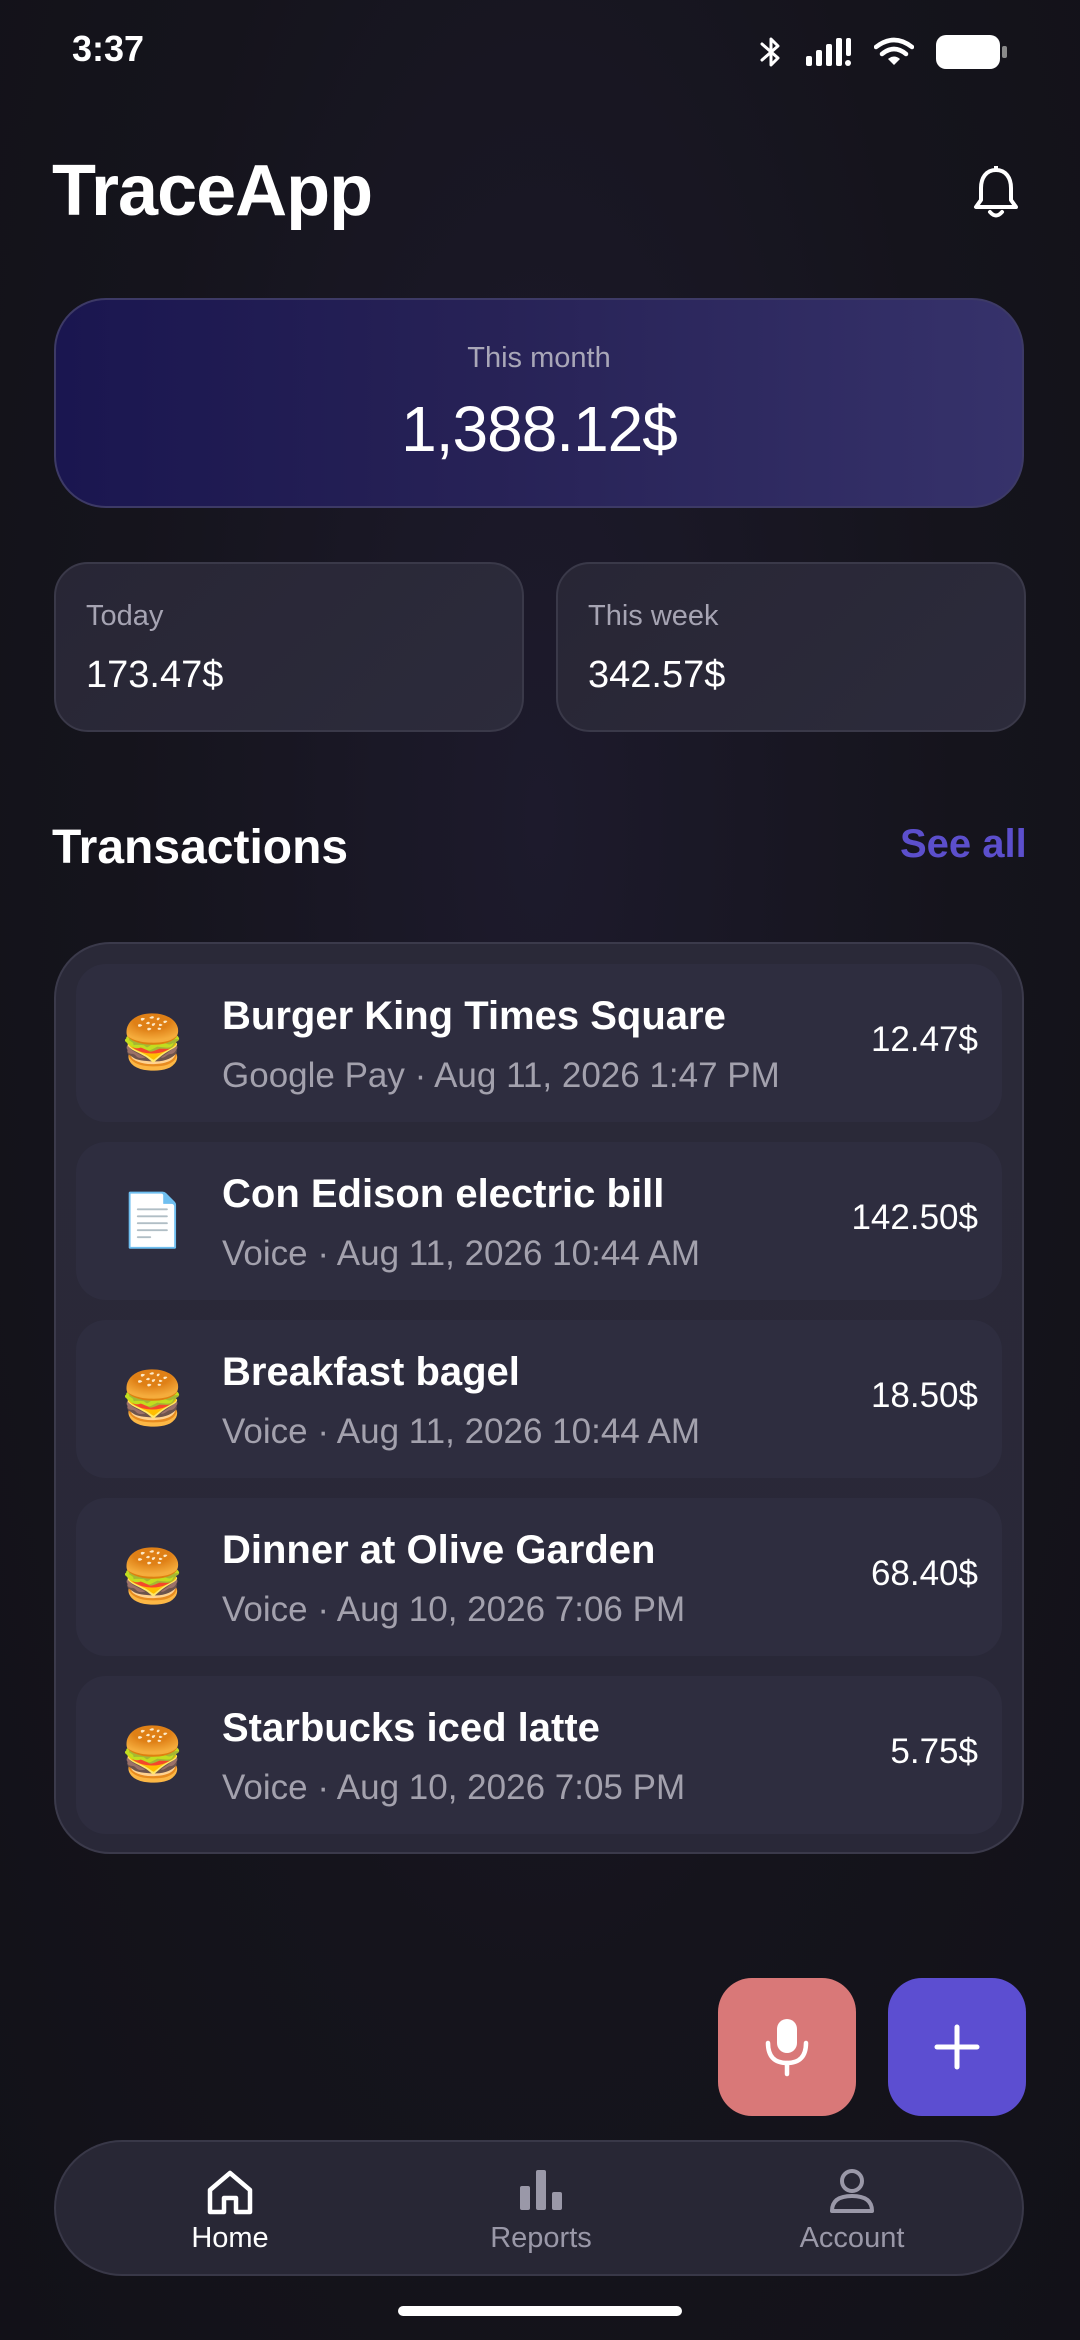 This screenshot has height=2340, width=1080. I want to click on home-indicator, so click(540, 2311).